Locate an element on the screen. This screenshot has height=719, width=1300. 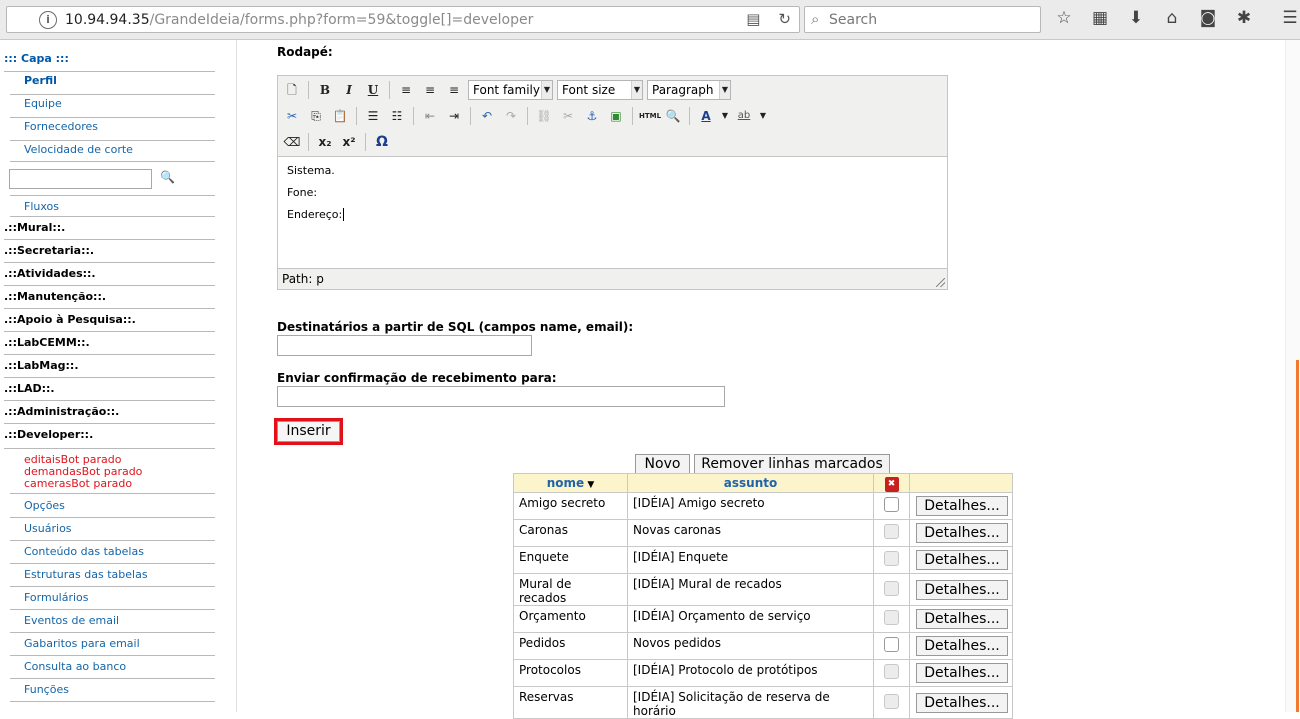
editor-content-area: Sistema. Fone: Endereço: is located at coordinates (612, 212).